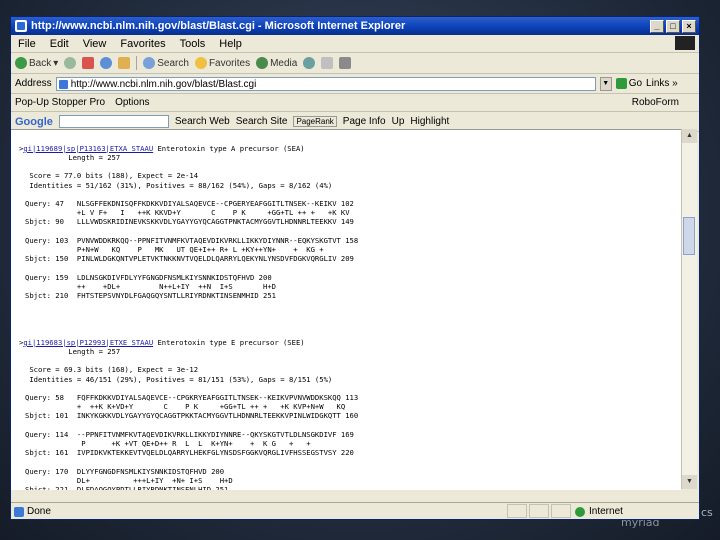 This screenshot has height=540, width=720. I want to click on minimize-button: _, so click(657, 26).